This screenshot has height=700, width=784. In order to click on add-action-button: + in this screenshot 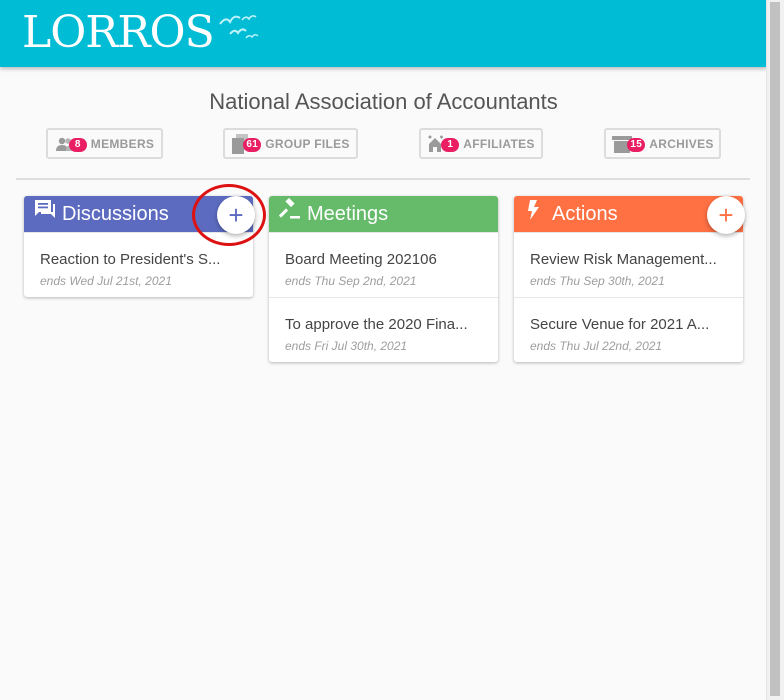, I will do `click(726, 215)`.